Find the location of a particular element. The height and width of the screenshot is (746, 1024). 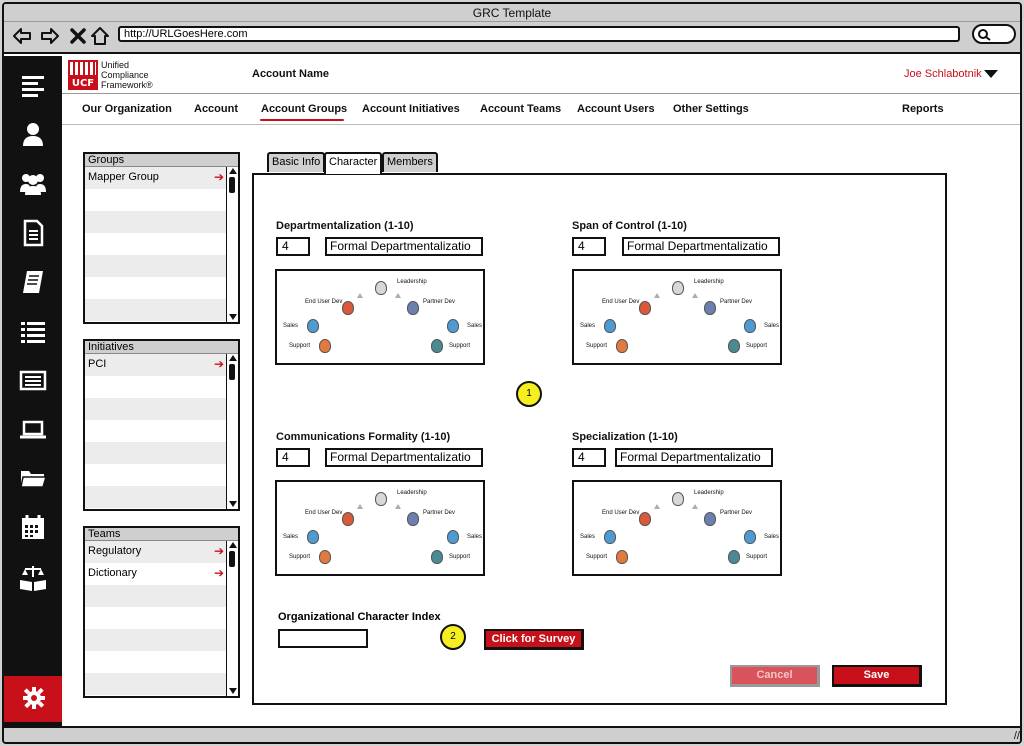

menu-icon is located at coordinates (33, 85).